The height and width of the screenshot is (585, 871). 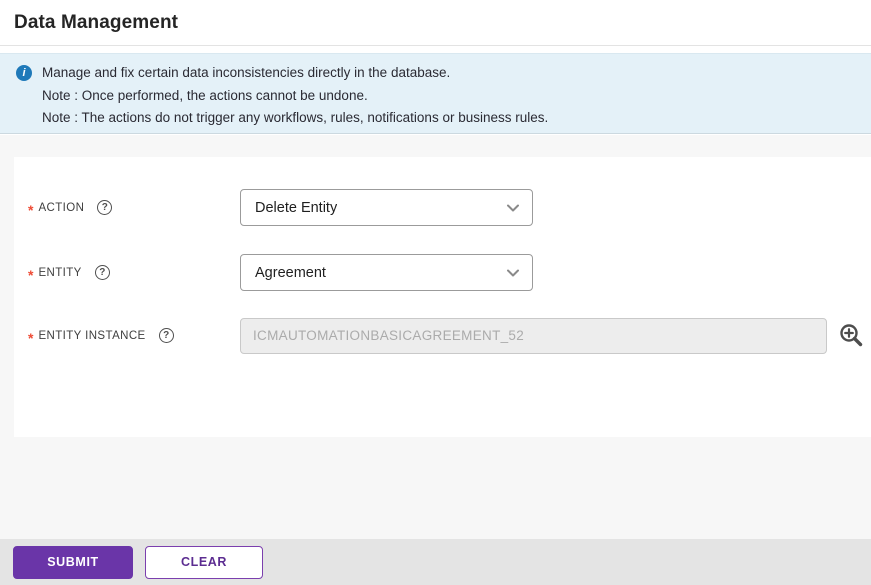 I want to click on footer-action-bar: SUBMIT CLEAR, so click(x=435, y=562).